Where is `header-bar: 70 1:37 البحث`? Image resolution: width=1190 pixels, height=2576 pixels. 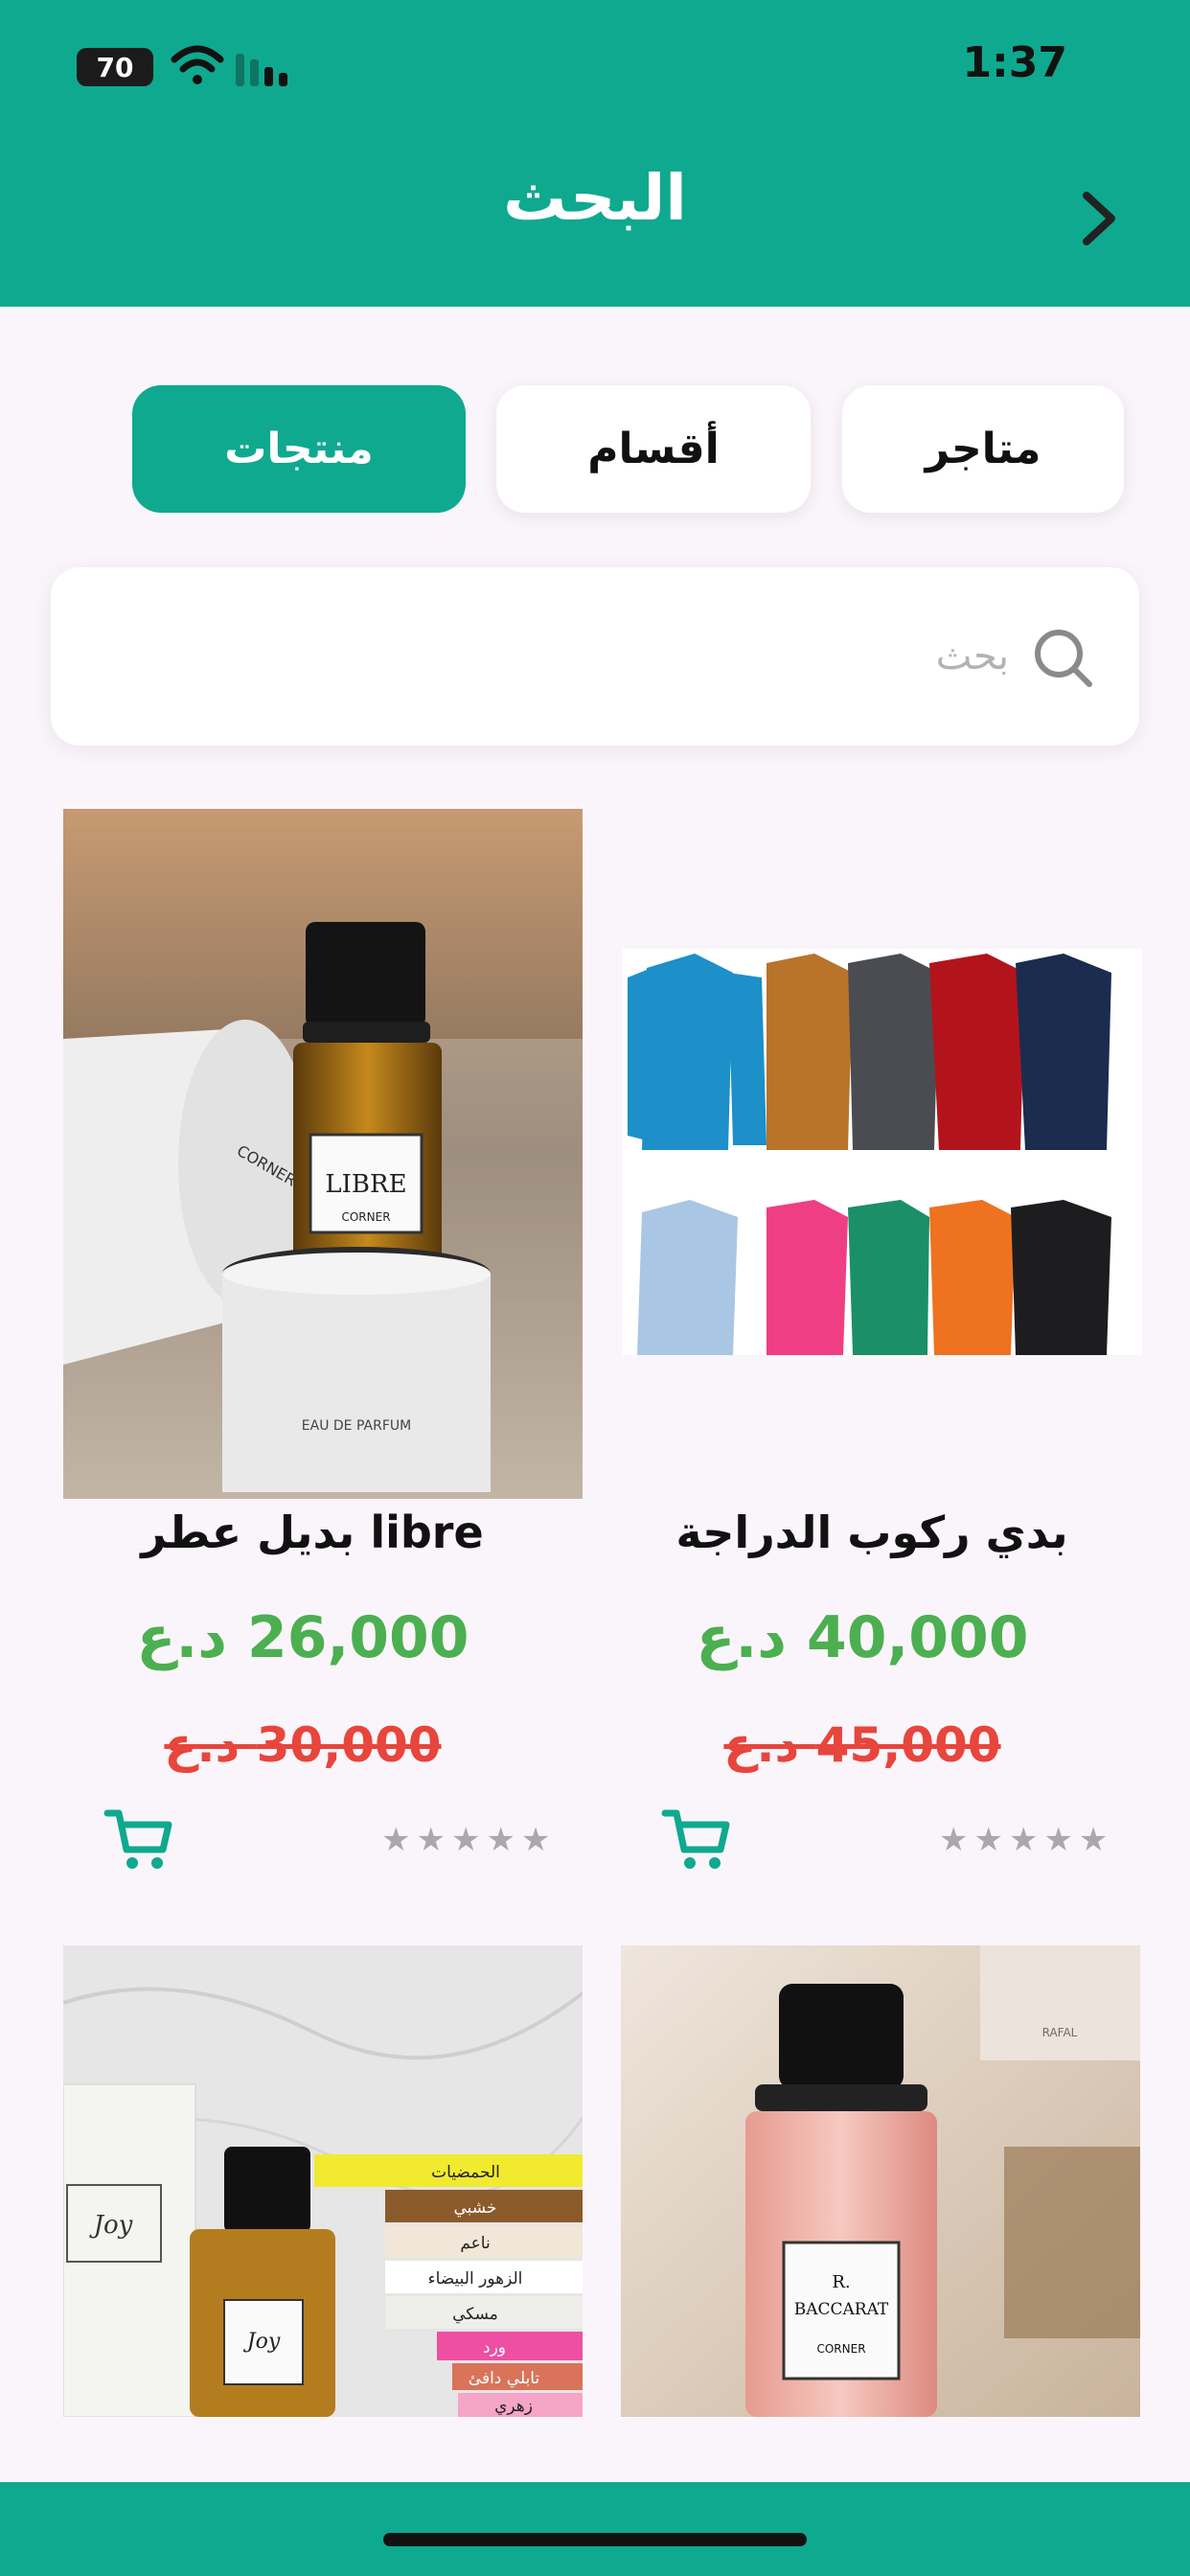 header-bar: 70 1:37 البحث is located at coordinates (595, 153).